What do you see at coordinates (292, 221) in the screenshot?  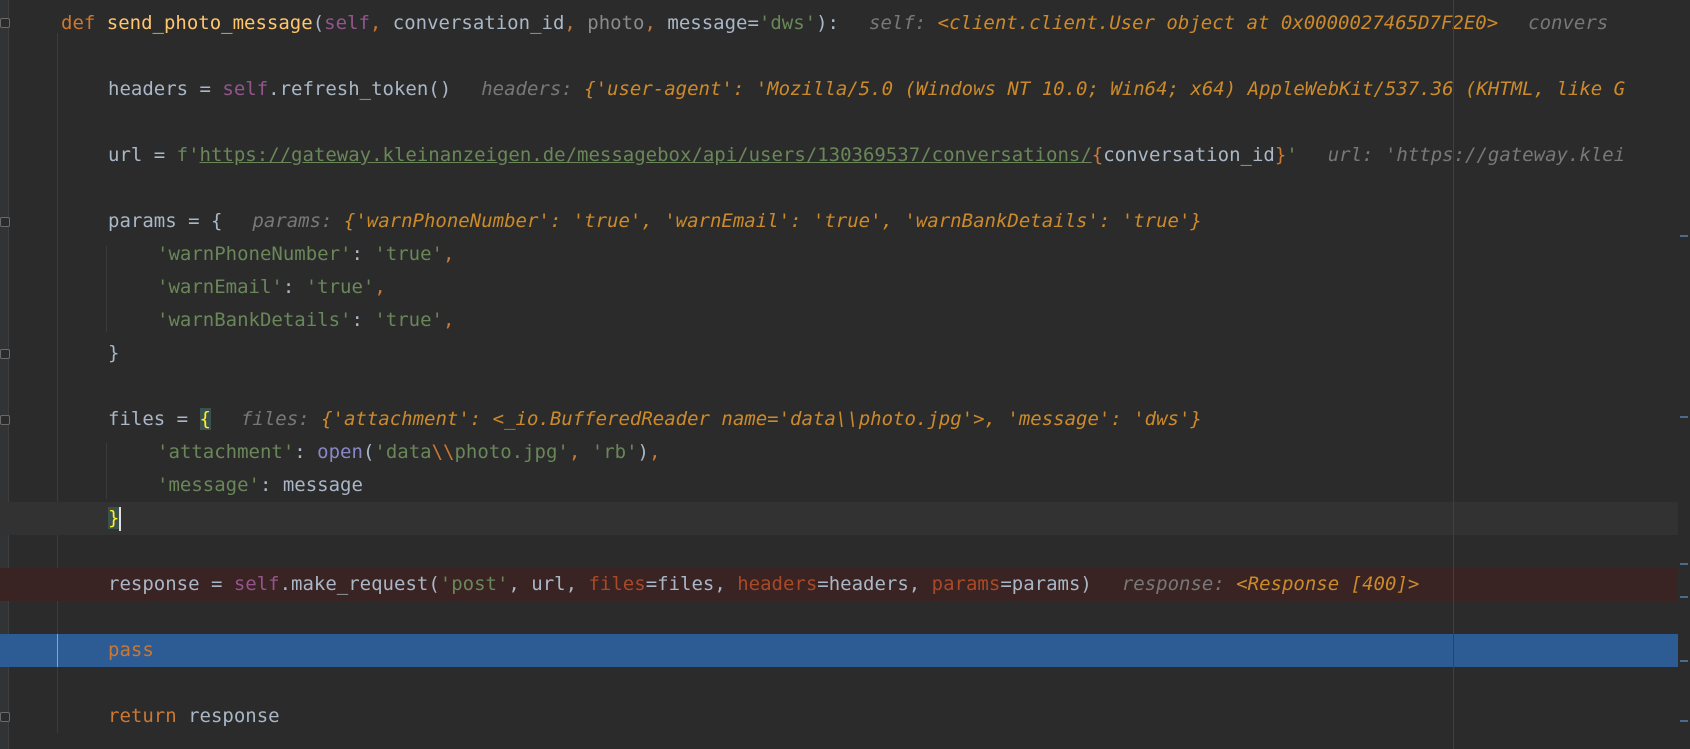 I see `inline-hint-label: params:` at bounding box center [292, 221].